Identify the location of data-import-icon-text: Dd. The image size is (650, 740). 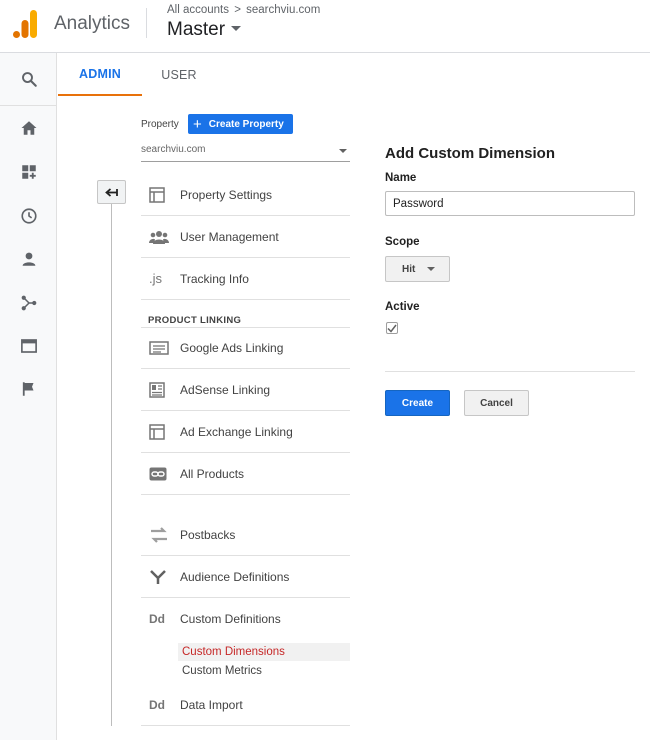
(157, 704).